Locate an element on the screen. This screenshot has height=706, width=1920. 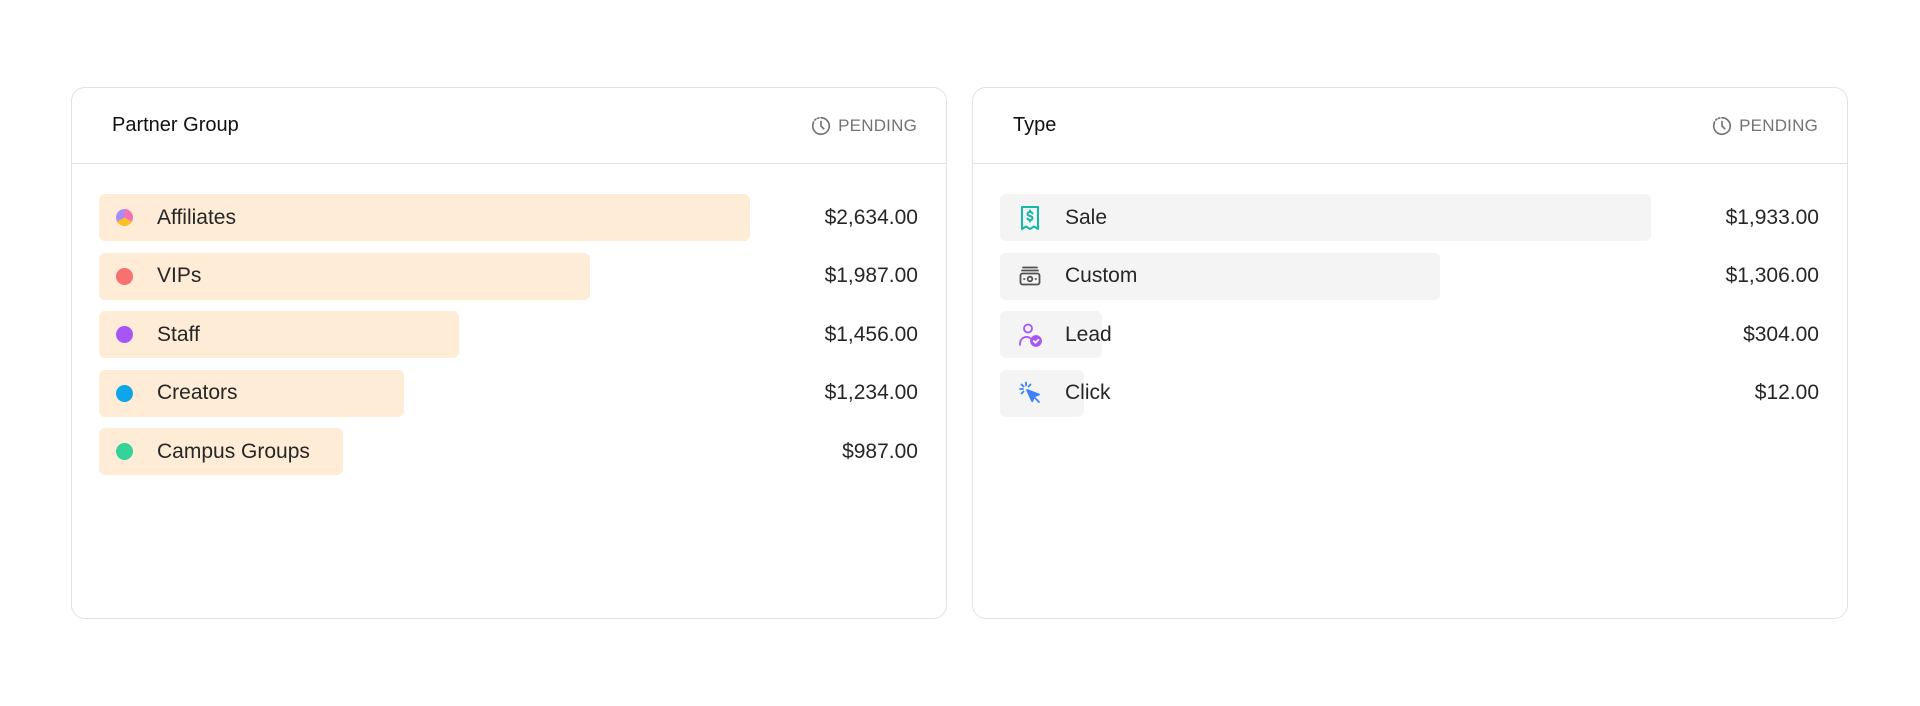
list-item: Creators $1,234.00 is located at coordinates (508, 393).